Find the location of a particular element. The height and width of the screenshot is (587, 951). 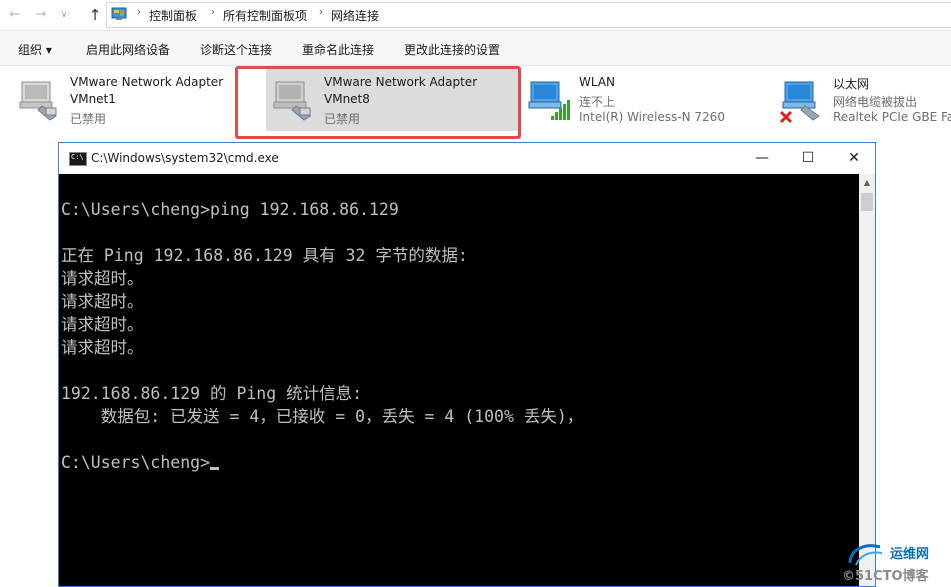

address-input: › 控制面板 › 所有控制面板项 › 网络连接 is located at coordinates (528, 15).